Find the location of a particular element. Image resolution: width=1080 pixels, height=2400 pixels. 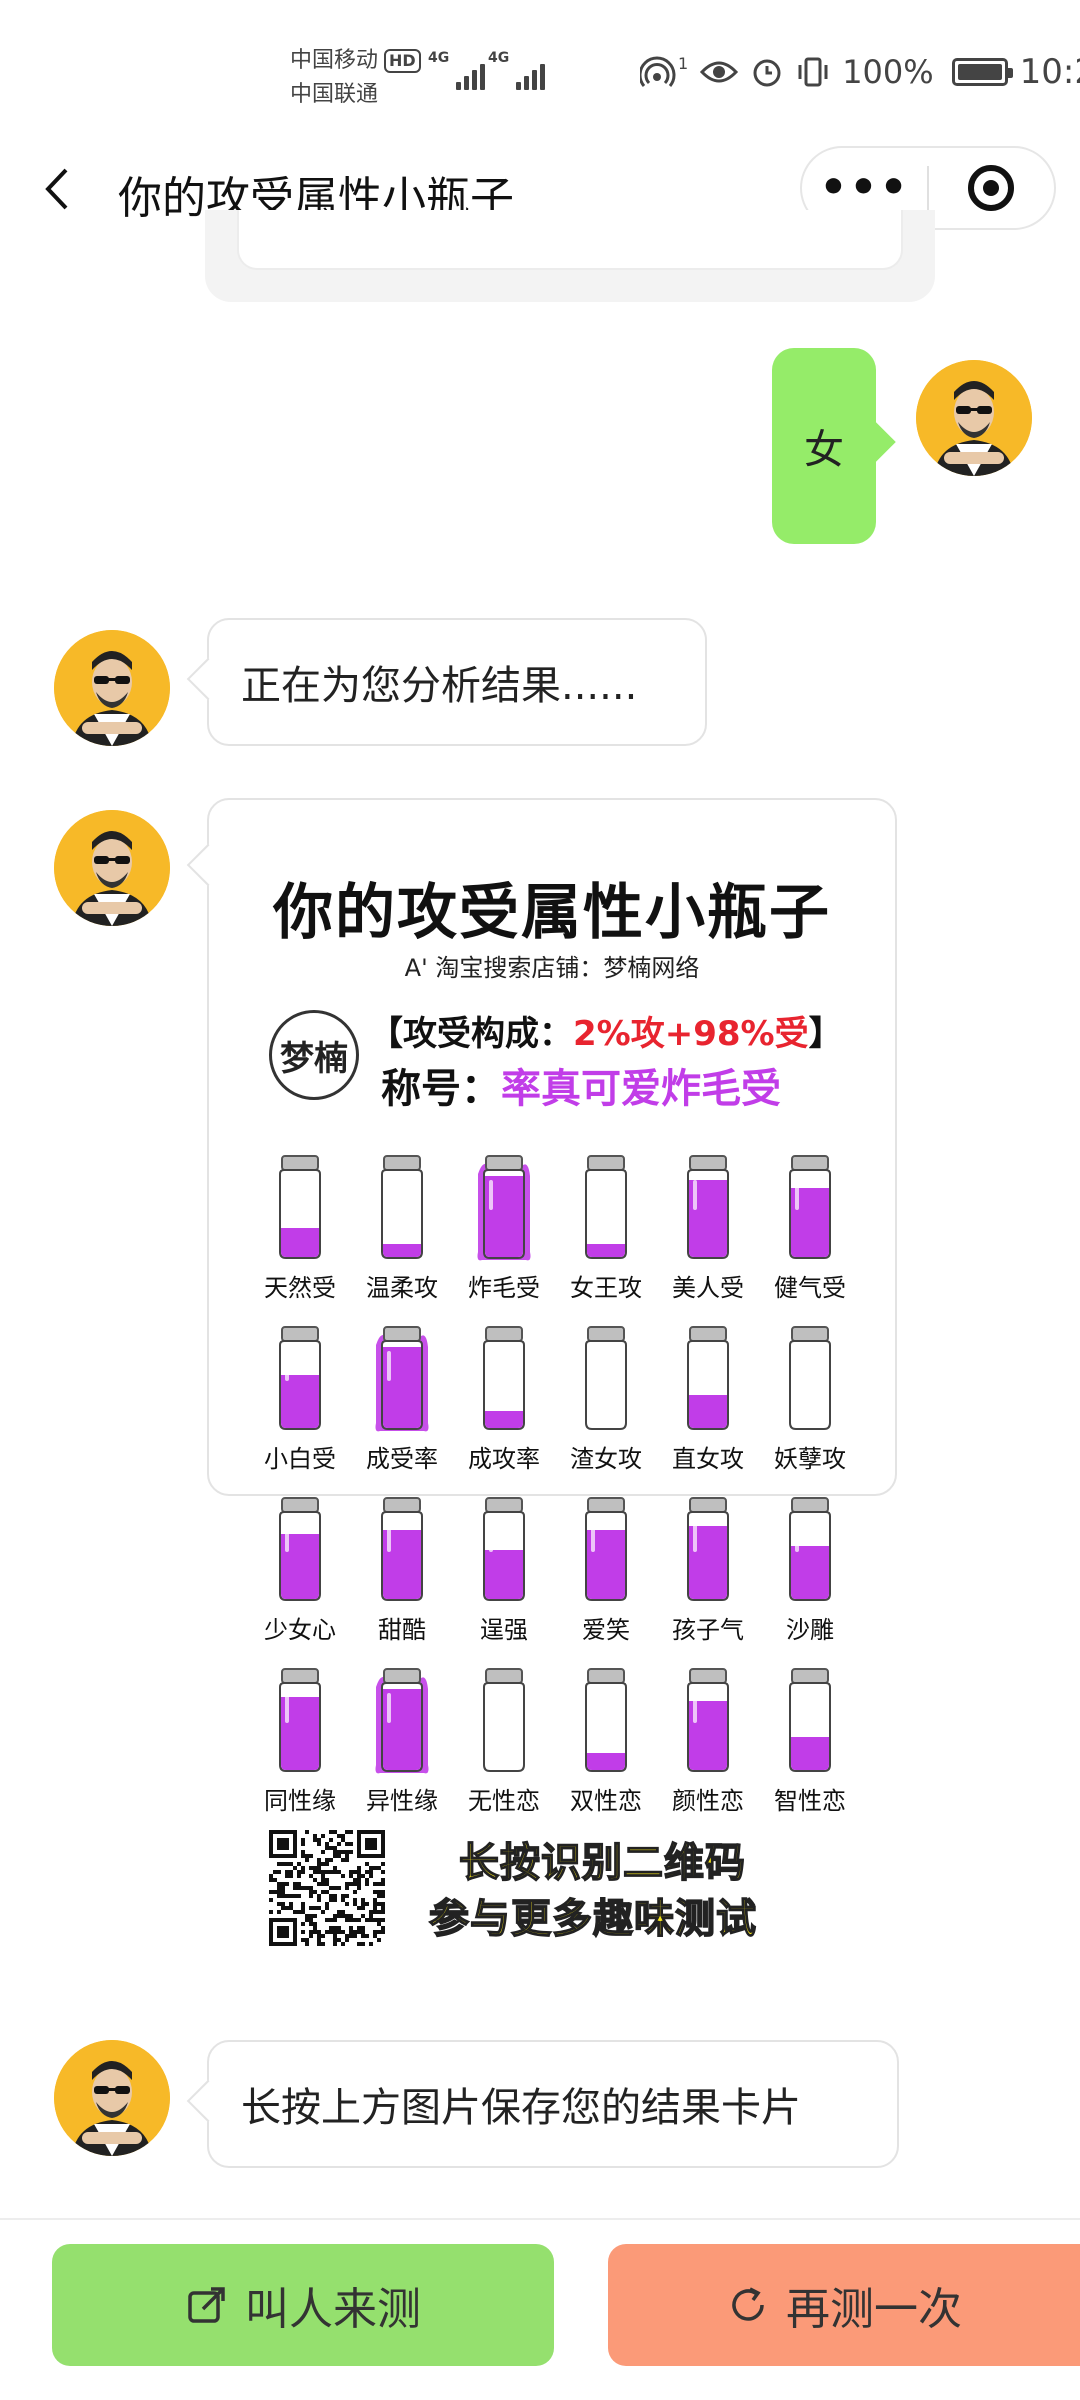

nickname-line: 称号：率真可爱炸毛受 is located at coordinates (581, 1089).